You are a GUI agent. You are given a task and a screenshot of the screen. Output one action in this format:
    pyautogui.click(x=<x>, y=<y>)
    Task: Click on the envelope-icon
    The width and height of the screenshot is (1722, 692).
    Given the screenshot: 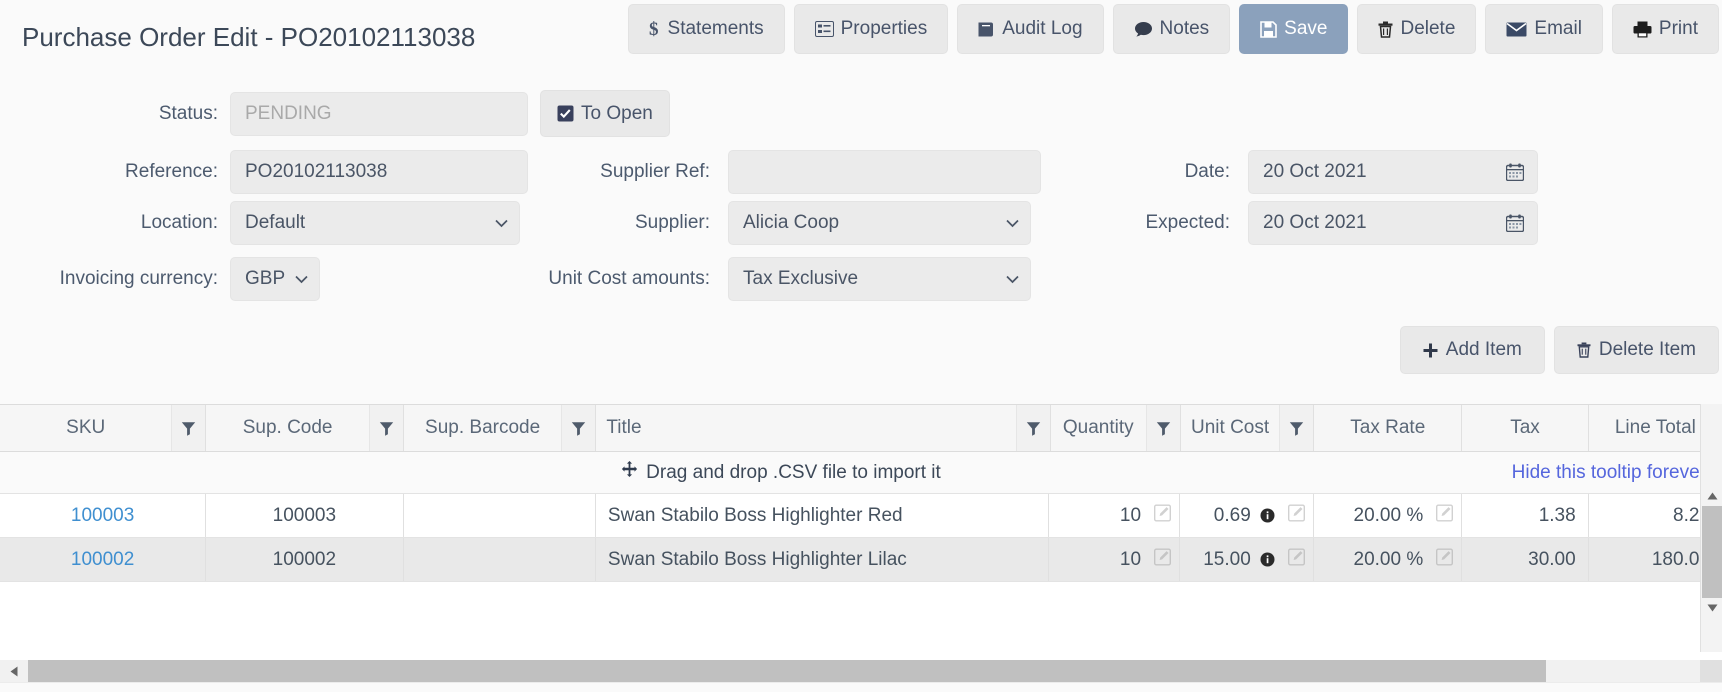 What is the action you would take?
    pyautogui.click(x=1516, y=29)
    